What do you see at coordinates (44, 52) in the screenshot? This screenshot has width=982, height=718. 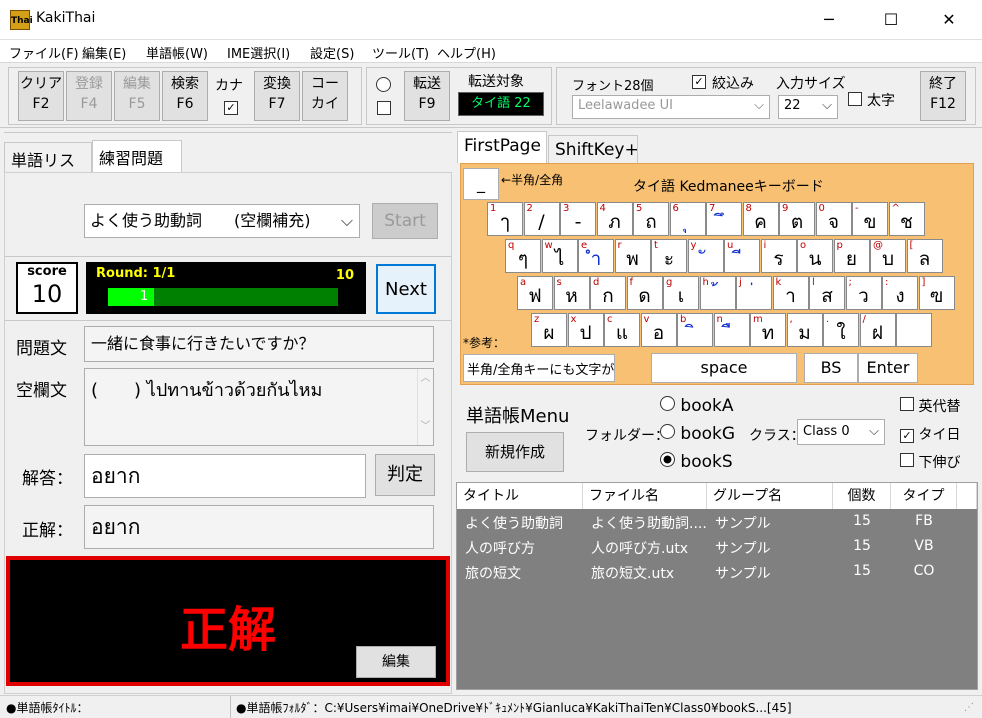 I see `menu-file: ファイル(F)` at bounding box center [44, 52].